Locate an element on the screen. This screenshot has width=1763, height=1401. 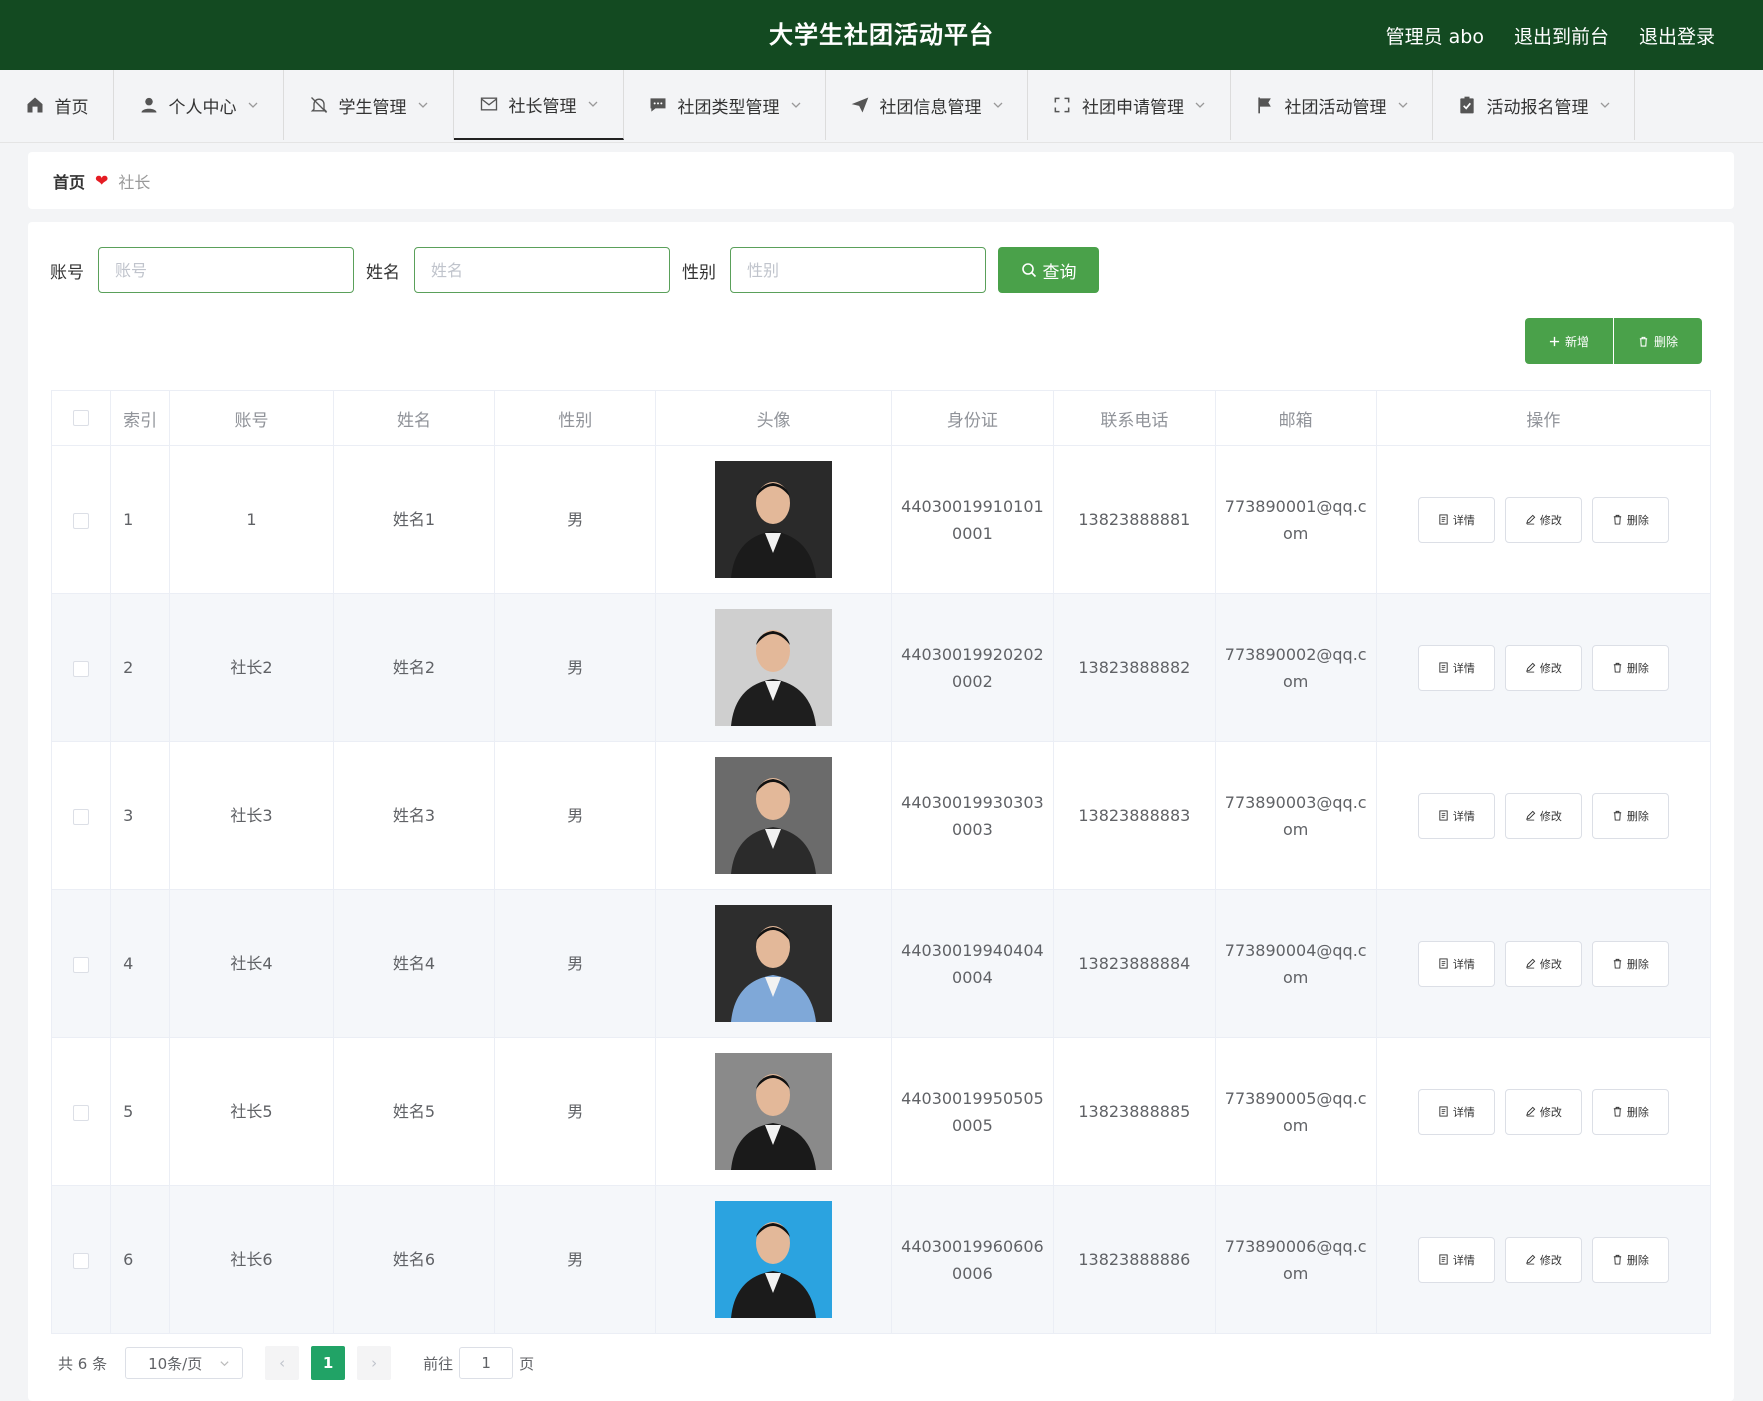
breadcrumb-home: 首页 is located at coordinates (69, 181).